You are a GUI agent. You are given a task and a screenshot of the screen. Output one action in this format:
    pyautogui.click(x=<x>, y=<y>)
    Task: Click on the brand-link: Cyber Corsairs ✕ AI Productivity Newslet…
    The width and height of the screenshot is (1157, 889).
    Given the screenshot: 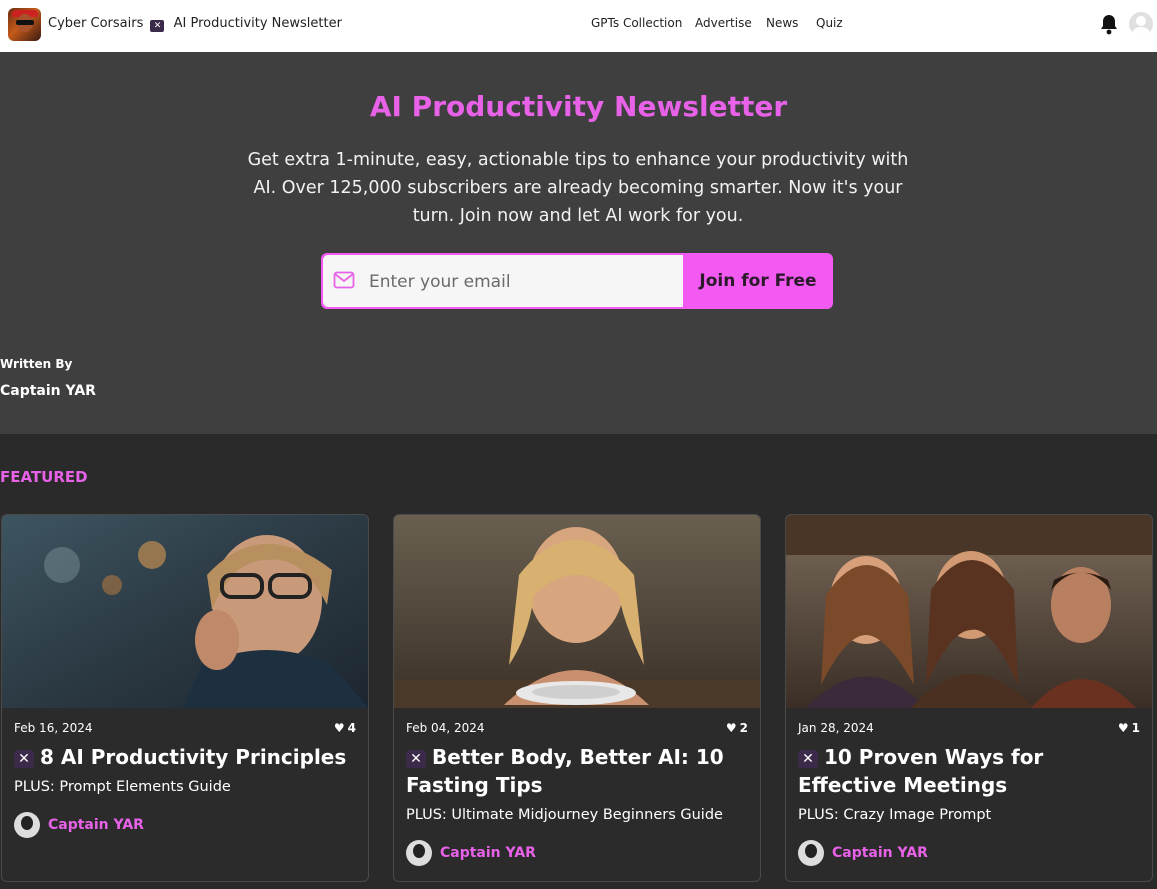 What is the action you would take?
    pyautogui.click(x=195, y=24)
    